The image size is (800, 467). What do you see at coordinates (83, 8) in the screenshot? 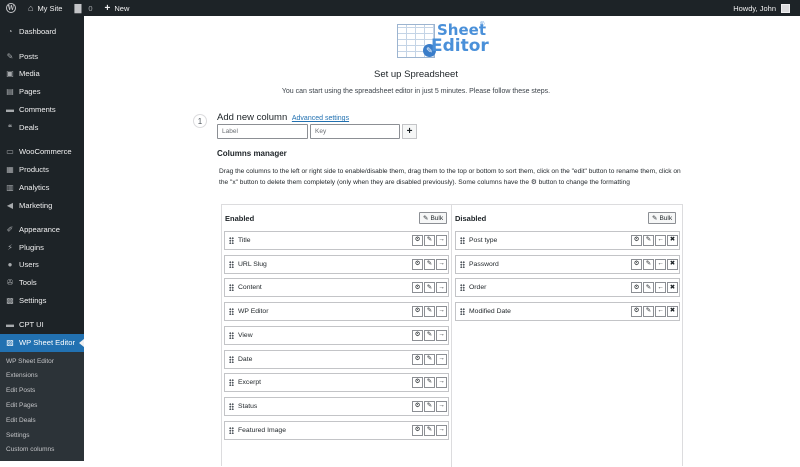
I see `comments-link: ▇ 0` at bounding box center [83, 8].